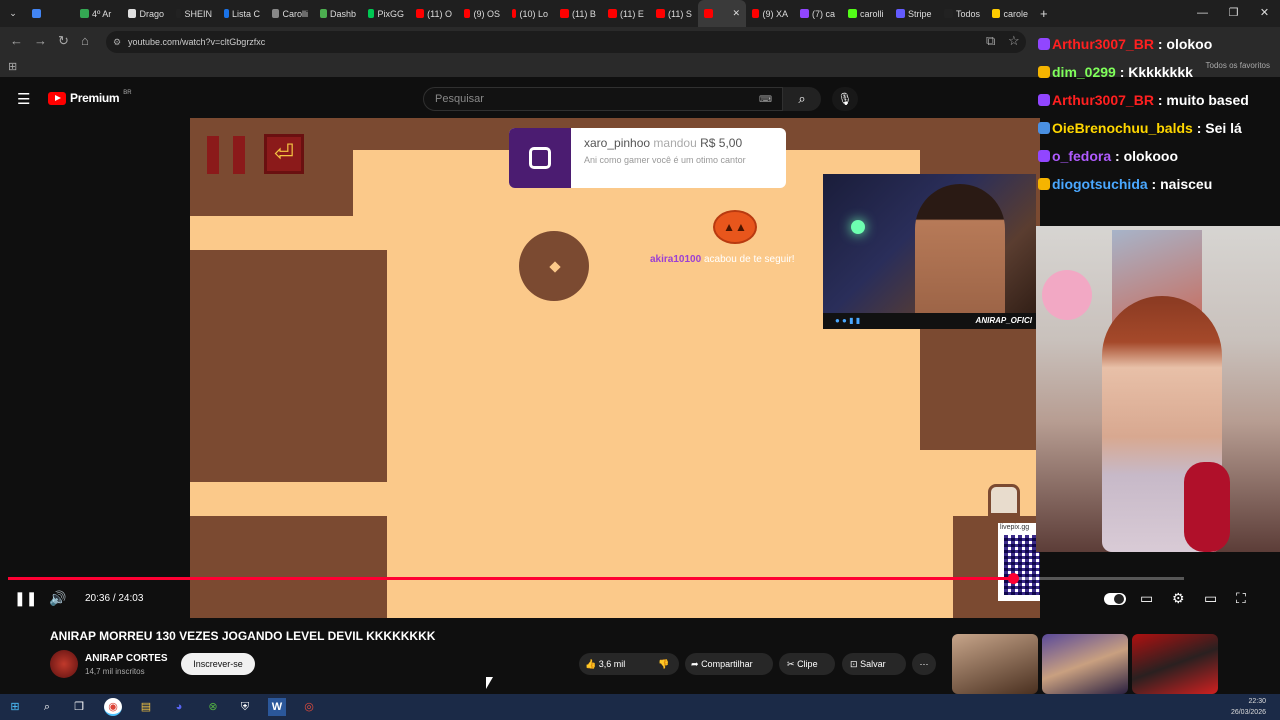 The width and height of the screenshot is (1280, 720). I want to click on bookmark-star-icon: ☆, so click(1014, 41).